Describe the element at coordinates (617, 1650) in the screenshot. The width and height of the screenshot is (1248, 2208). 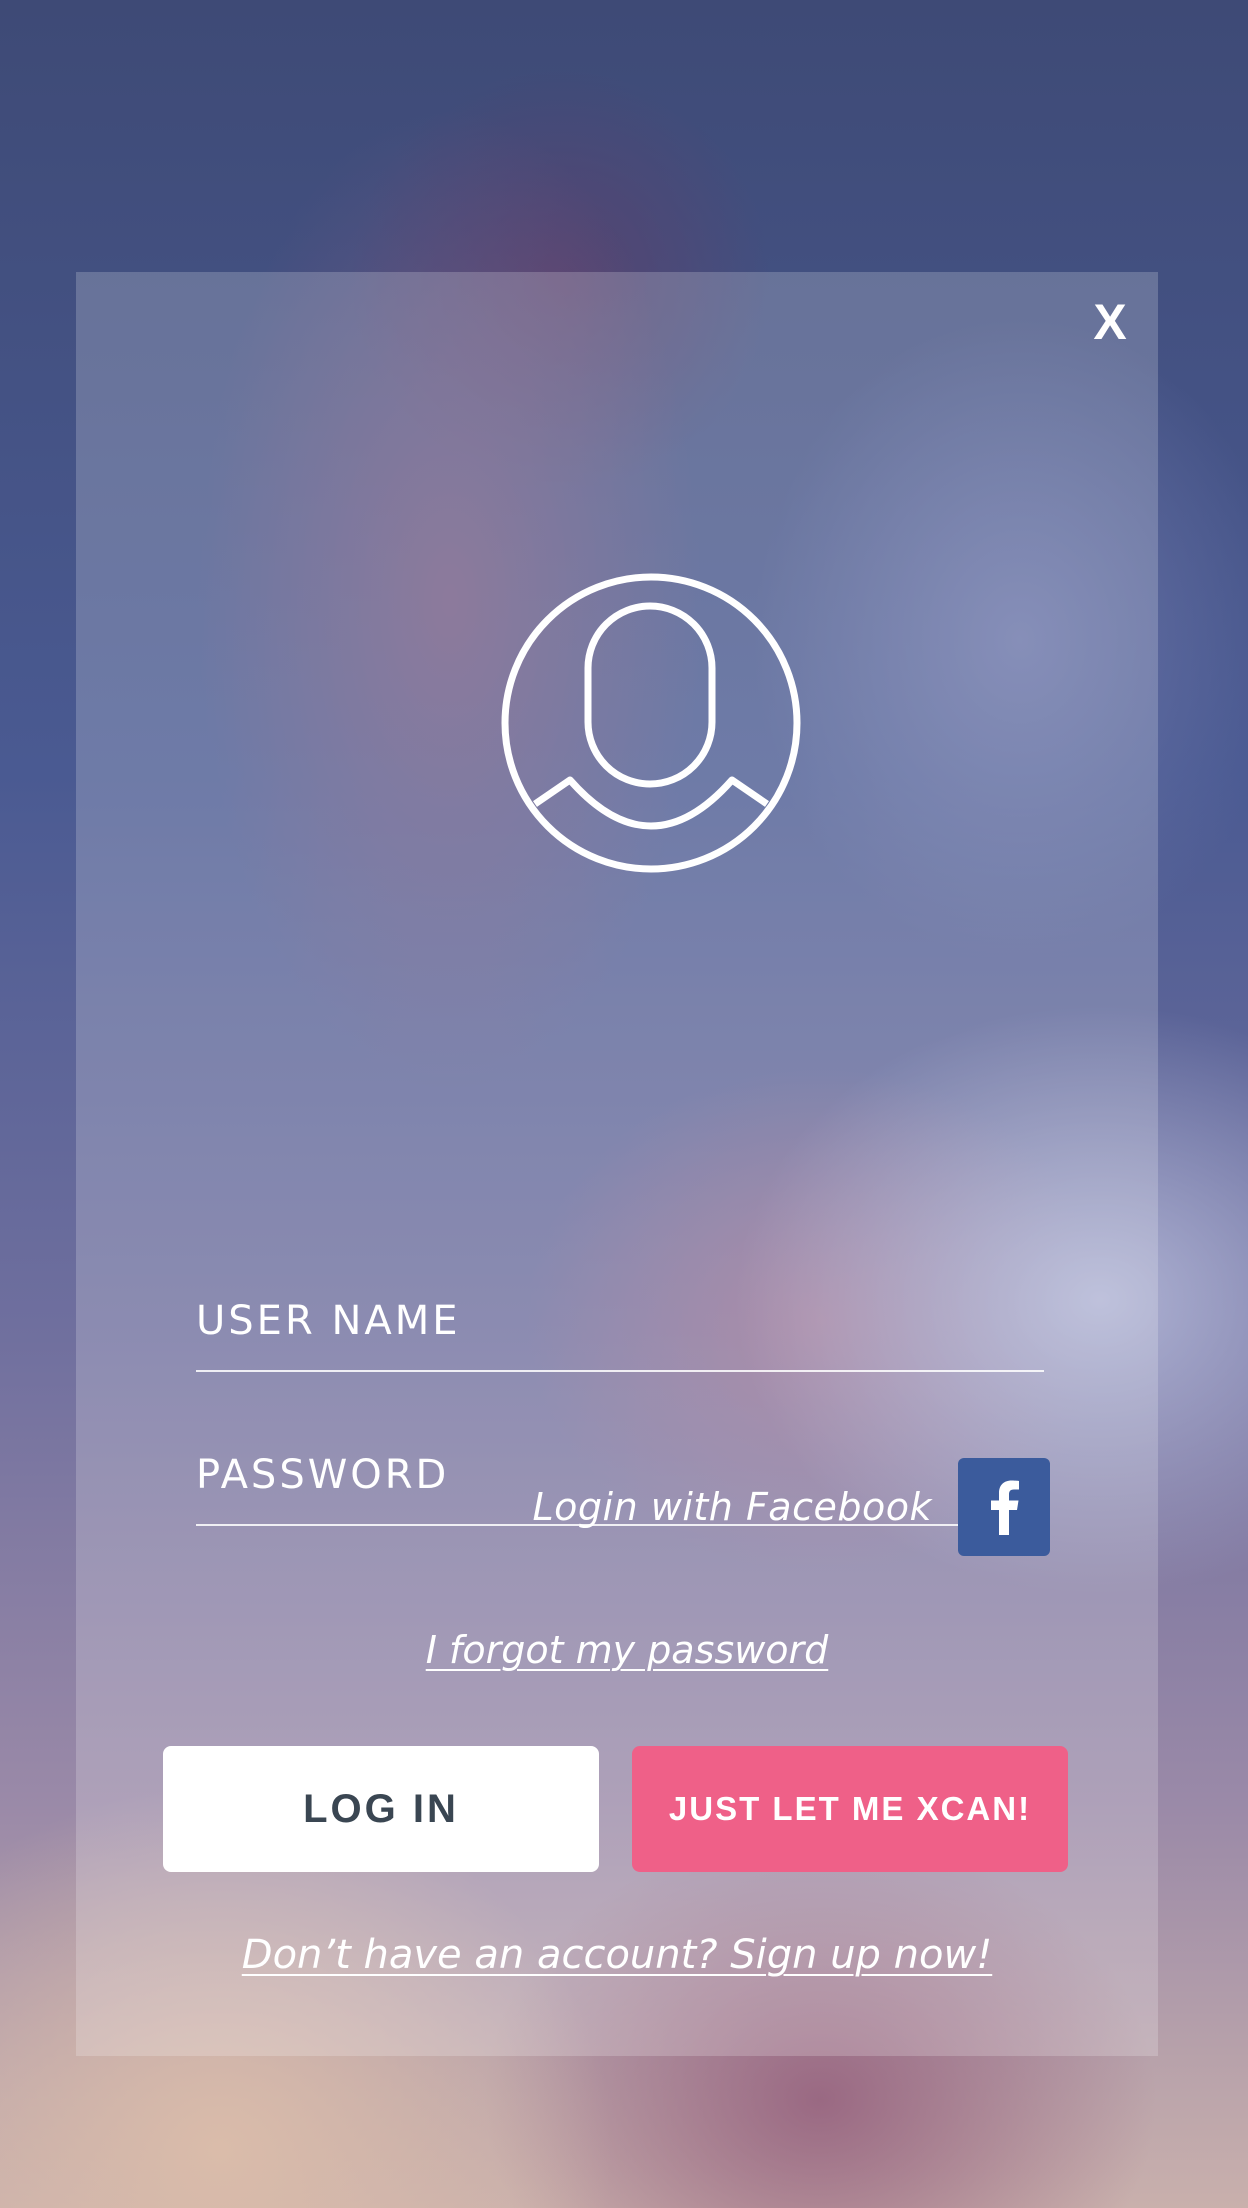
I see `forgot-password-link: I forgot my password` at that location.